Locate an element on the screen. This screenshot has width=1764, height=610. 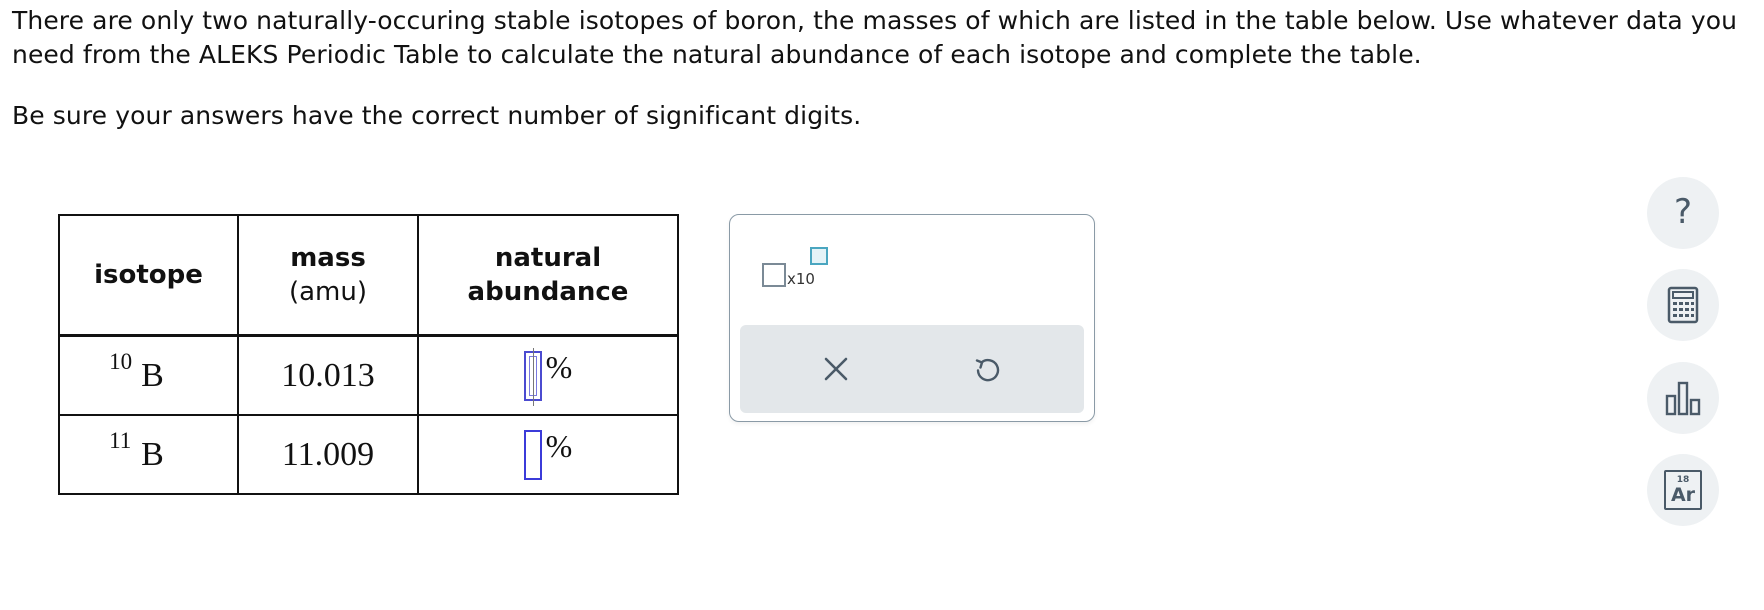
abundance-input-b10 is located at coordinates (532, 376).